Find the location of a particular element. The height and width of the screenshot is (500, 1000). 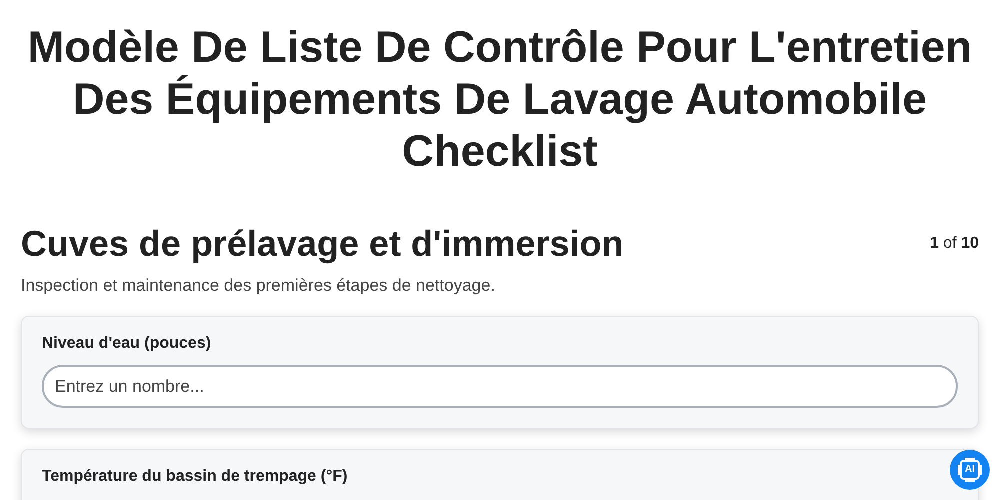

page-counter: 1 of 10 is located at coordinates (954, 244).